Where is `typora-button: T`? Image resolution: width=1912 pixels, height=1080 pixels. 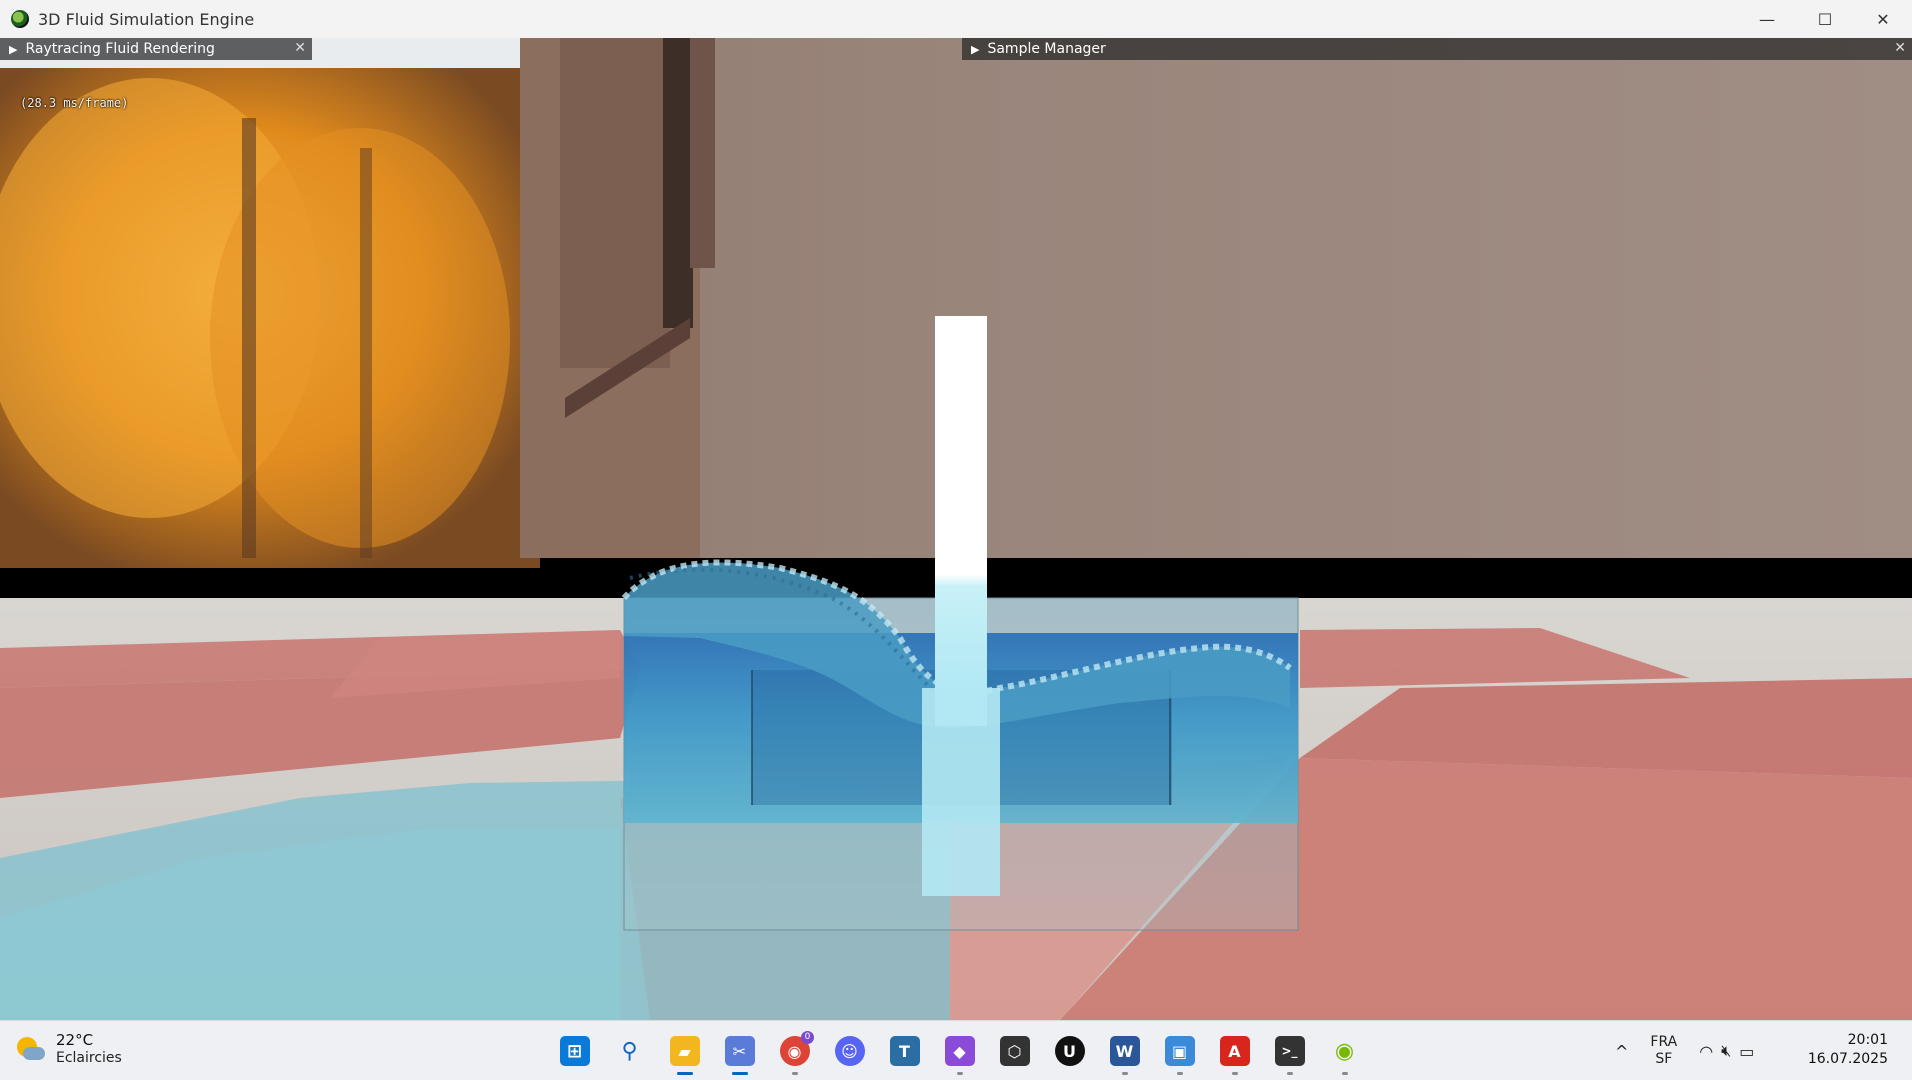 typora-button: T is located at coordinates (904, 1051).